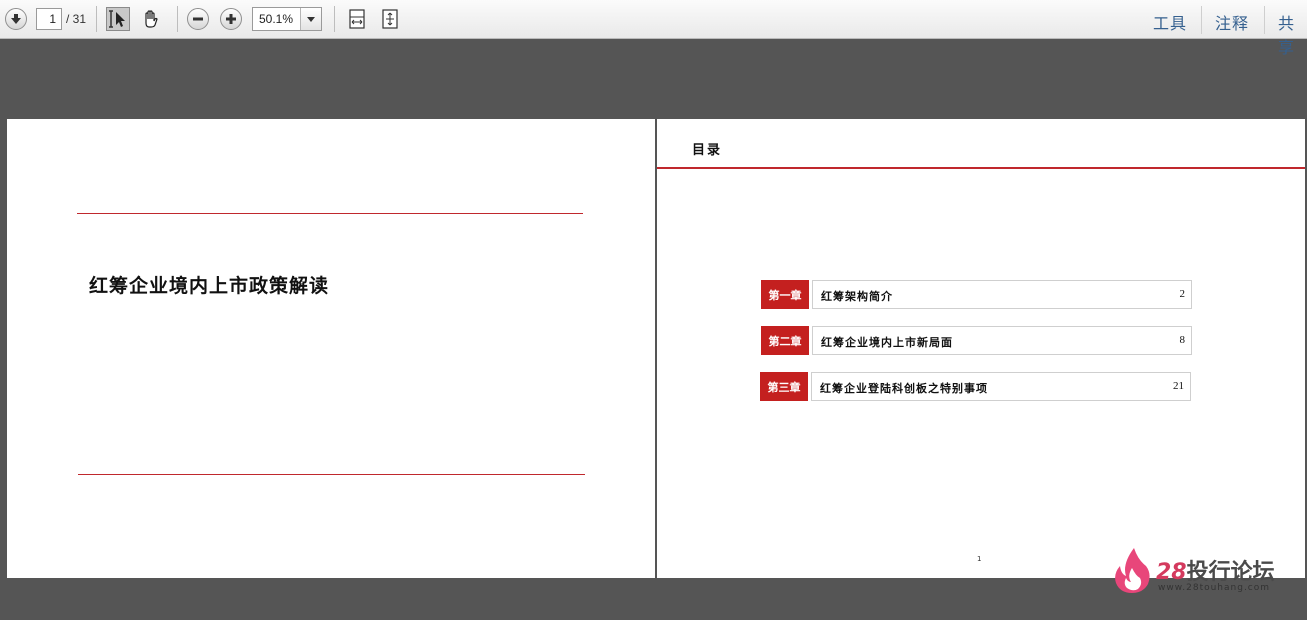  I want to click on document-title: 红筹企业境内上市政策解读, so click(209, 286).